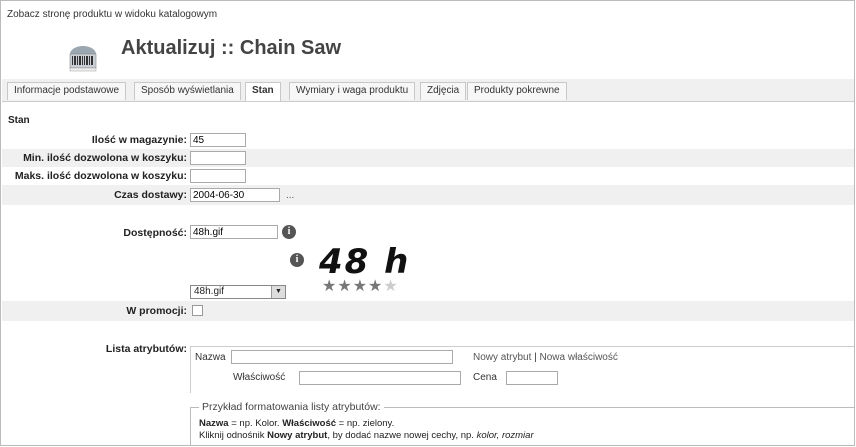 The height and width of the screenshot is (447, 856). What do you see at coordinates (100, 176) in the screenshot?
I see `max-cart-label: Maks. ilość dozwolona w koszyku:` at bounding box center [100, 176].